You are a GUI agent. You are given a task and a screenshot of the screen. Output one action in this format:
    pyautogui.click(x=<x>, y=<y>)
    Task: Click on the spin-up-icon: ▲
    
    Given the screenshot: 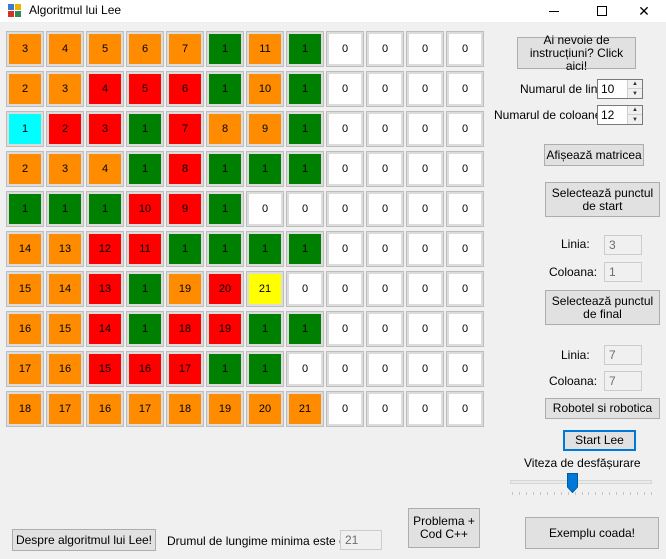 What is the action you would take?
    pyautogui.click(x=635, y=110)
    